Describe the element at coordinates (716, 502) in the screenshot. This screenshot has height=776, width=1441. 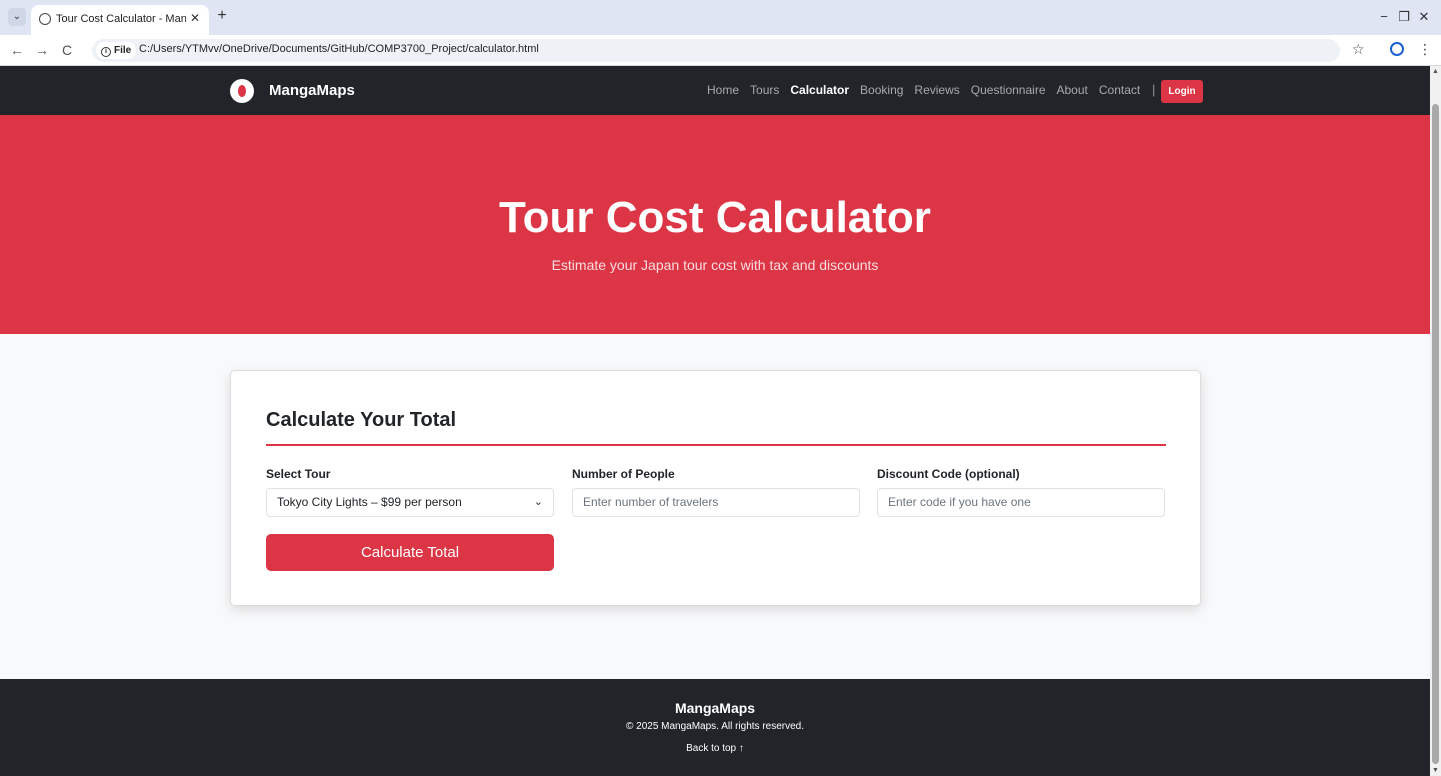
I see `people-input: Enter number of travelers` at that location.